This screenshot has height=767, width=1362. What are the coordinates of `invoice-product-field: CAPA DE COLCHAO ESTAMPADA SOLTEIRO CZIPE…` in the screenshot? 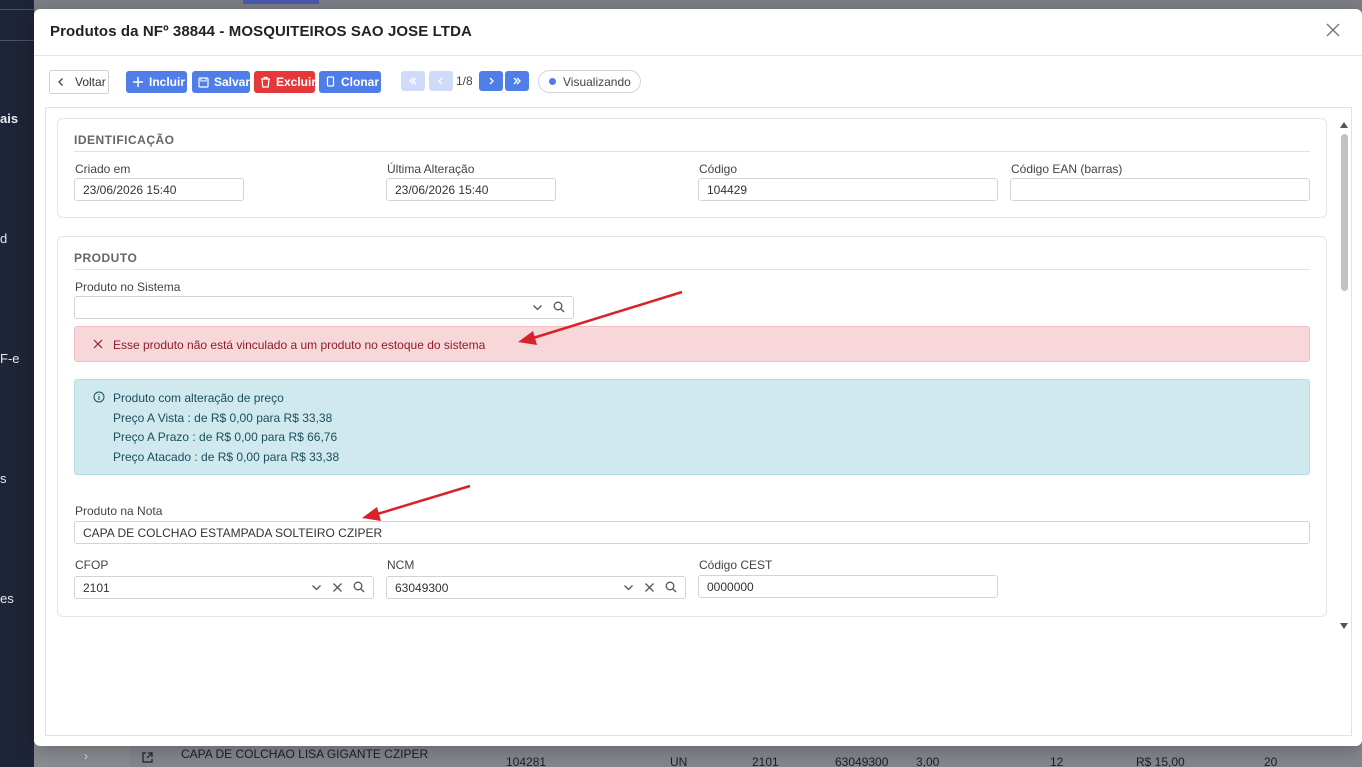 It's located at (692, 532).